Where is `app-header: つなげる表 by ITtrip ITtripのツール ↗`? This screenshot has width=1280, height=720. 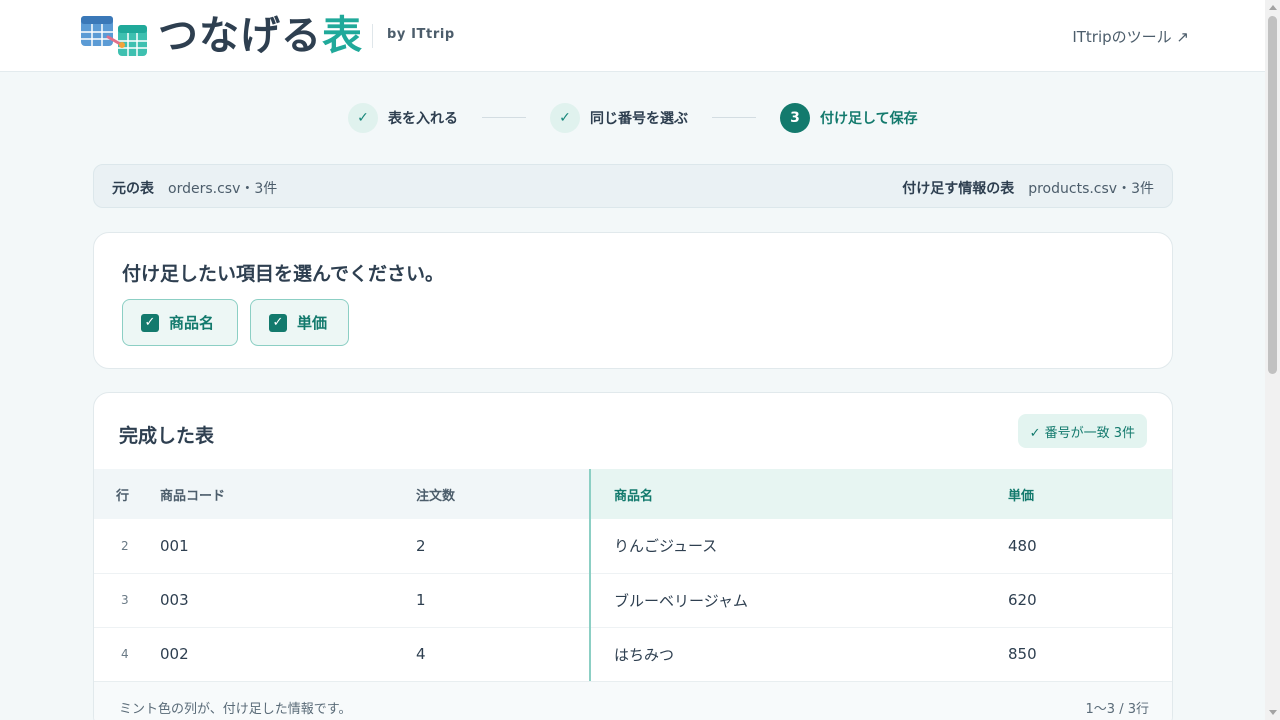
app-header: つなげる表 by ITtrip ITtripのツール ↗ is located at coordinates (632, 36).